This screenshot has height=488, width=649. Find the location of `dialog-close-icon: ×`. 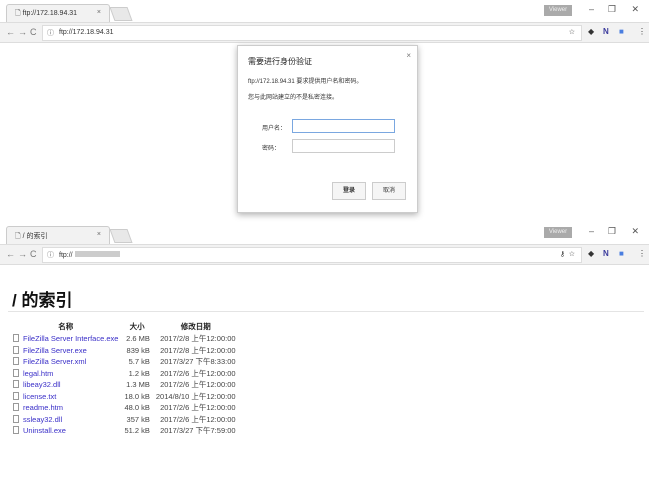

dialog-close-icon: × is located at coordinates (408, 55).